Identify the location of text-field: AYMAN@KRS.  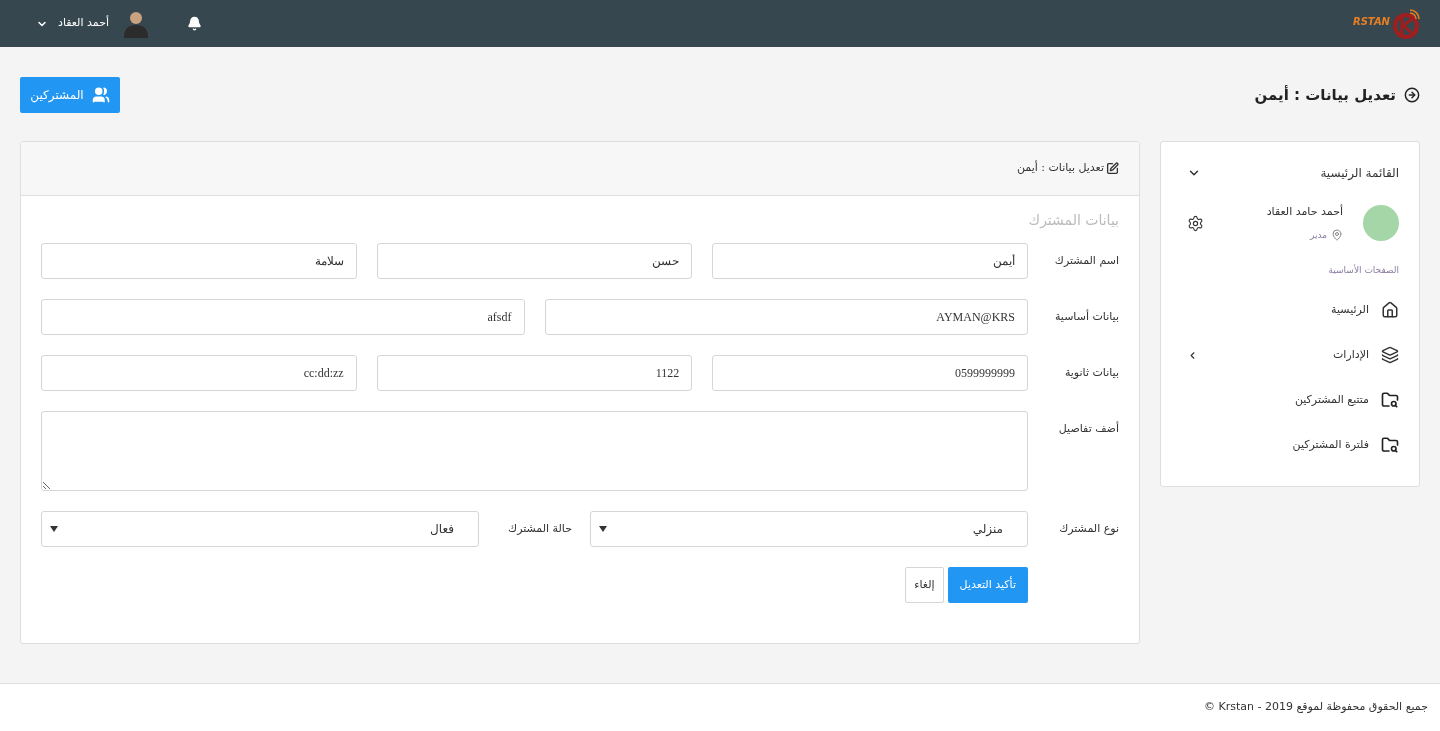
(786, 317).